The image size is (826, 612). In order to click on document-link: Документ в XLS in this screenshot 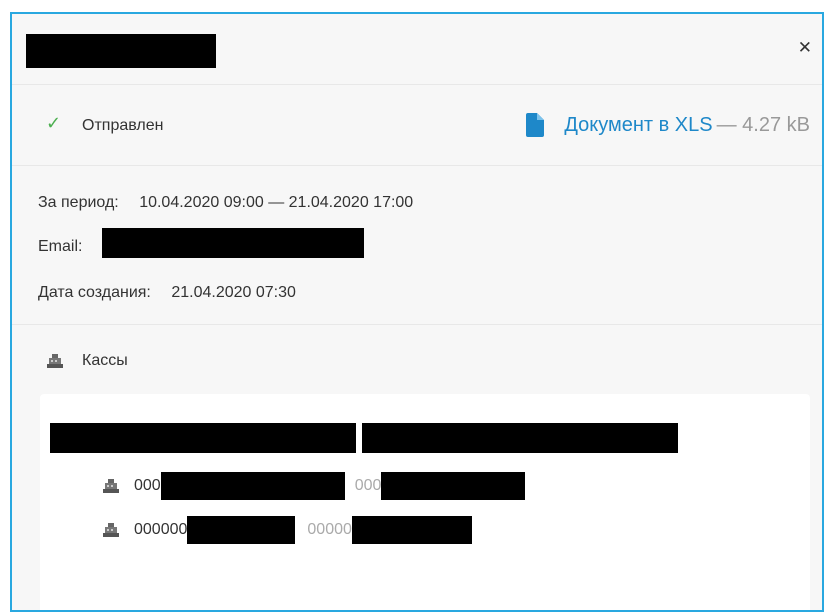, I will do `click(638, 125)`.